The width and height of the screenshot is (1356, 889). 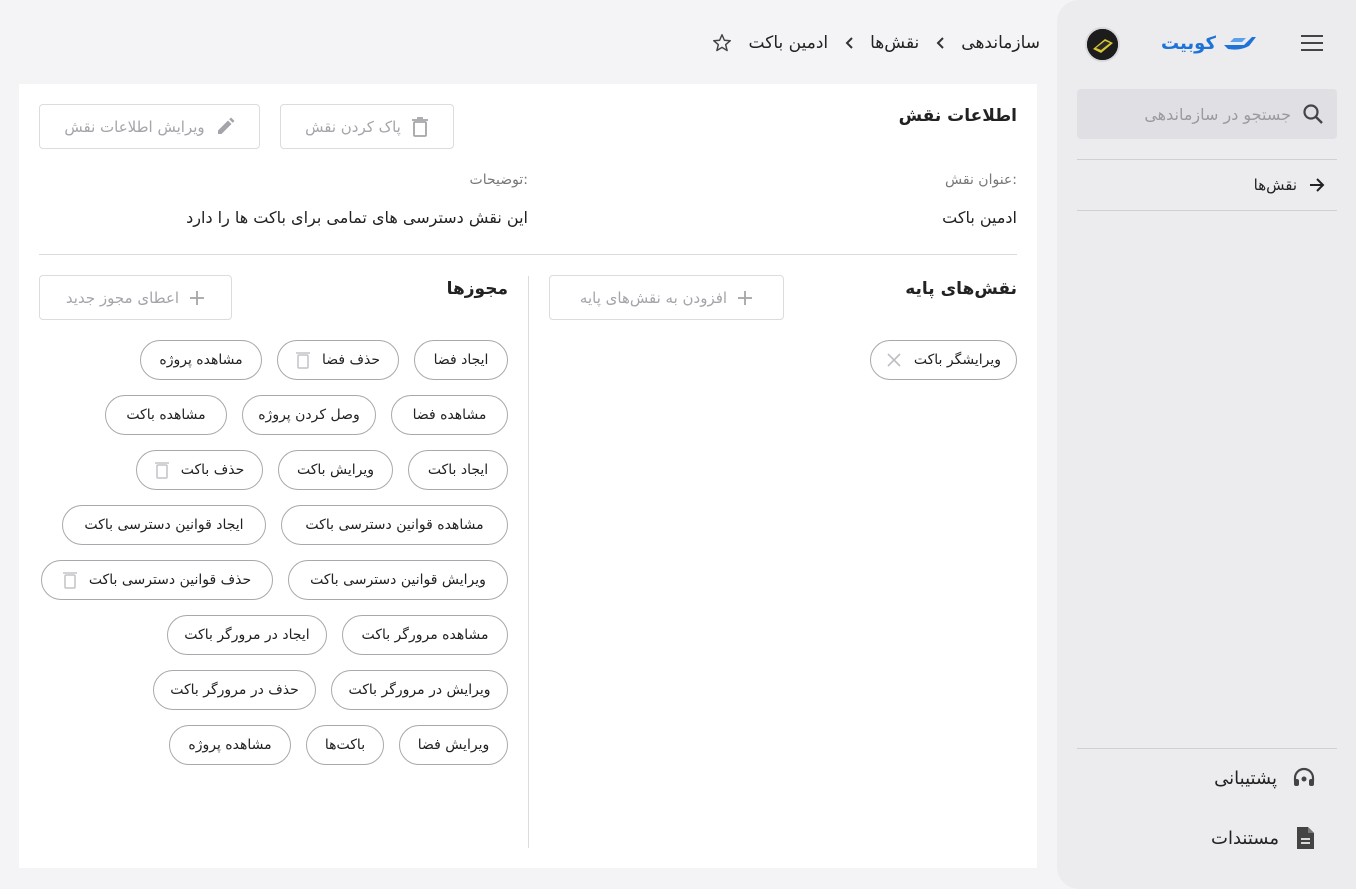 I want to click on permission-chip: حذف در مرورگر باکت, so click(x=234, y=690).